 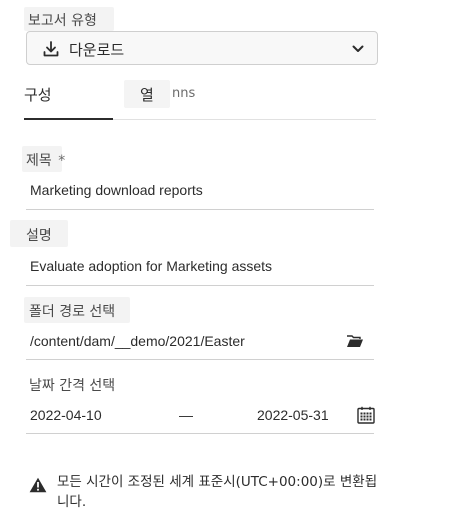 What do you see at coordinates (39, 161) in the screenshot?
I see `title-label-text: 제목` at bounding box center [39, 161].